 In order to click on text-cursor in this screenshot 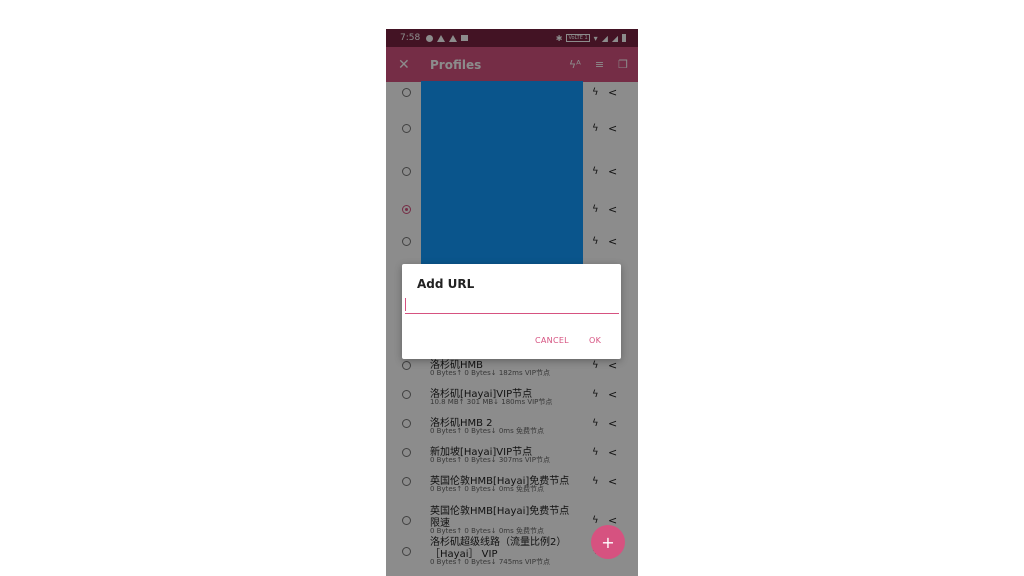, I will do `click(405, 304)`.